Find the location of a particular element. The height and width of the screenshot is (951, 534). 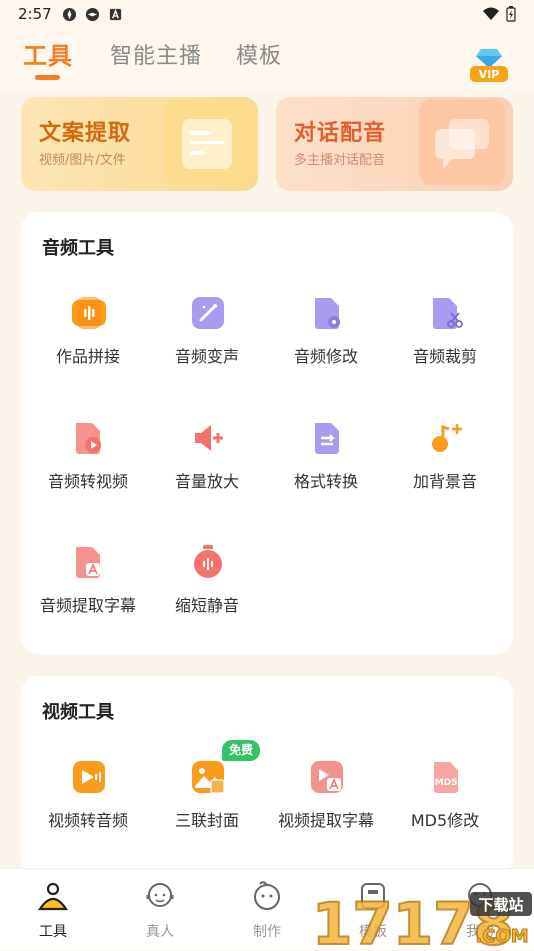

tool-label: 加背景音 is located at coordinates (444, 481).